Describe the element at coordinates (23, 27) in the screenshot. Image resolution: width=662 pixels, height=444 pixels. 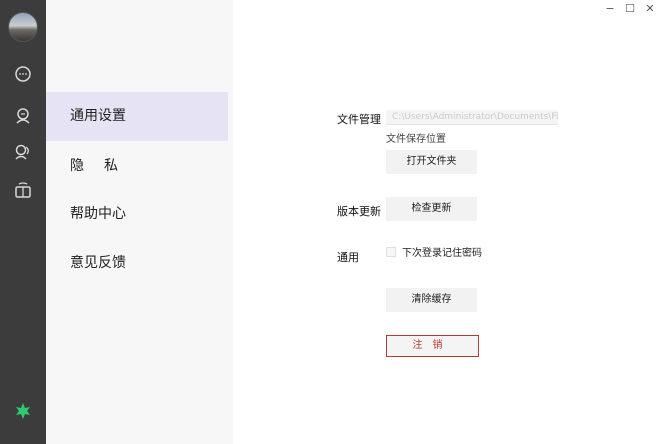
I see `avatar` at that location.